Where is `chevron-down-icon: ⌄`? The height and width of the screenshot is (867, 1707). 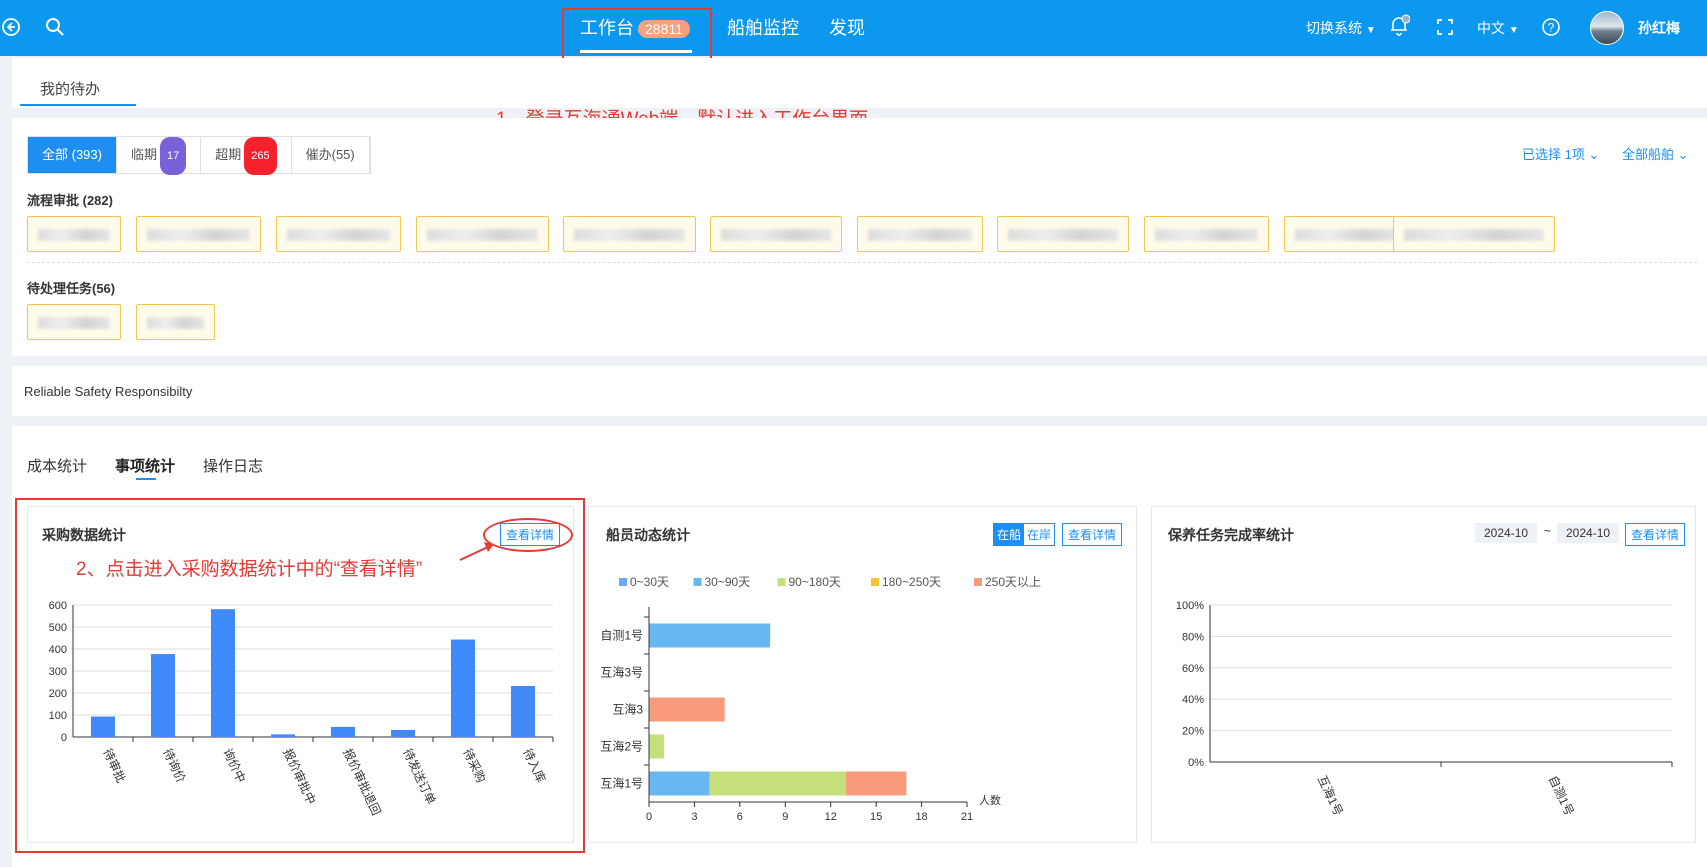
chevron-down-icon: ⌄ is located at coordinates (1594, 154).